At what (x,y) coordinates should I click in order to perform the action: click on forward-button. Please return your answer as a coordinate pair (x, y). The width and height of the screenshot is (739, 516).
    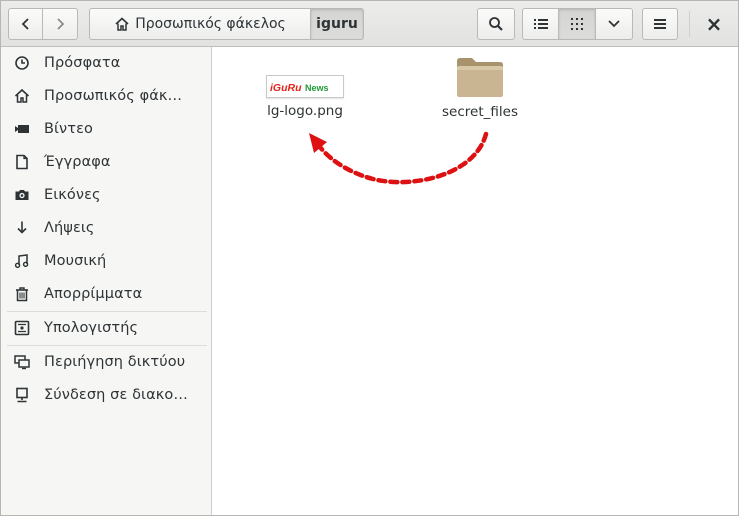
    Looking at the image, I should click on (60, 24).